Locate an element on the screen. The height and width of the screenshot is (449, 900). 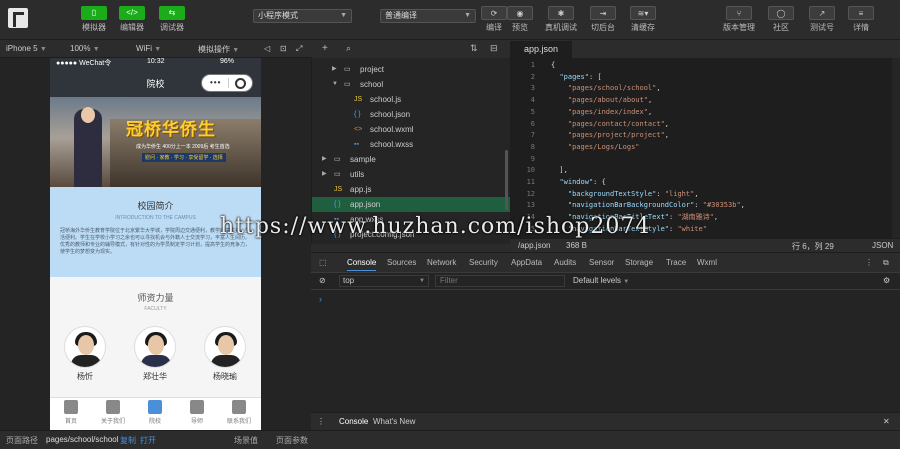
tree-item: ▶ ▭ sample is located at coordinates (411, 159).